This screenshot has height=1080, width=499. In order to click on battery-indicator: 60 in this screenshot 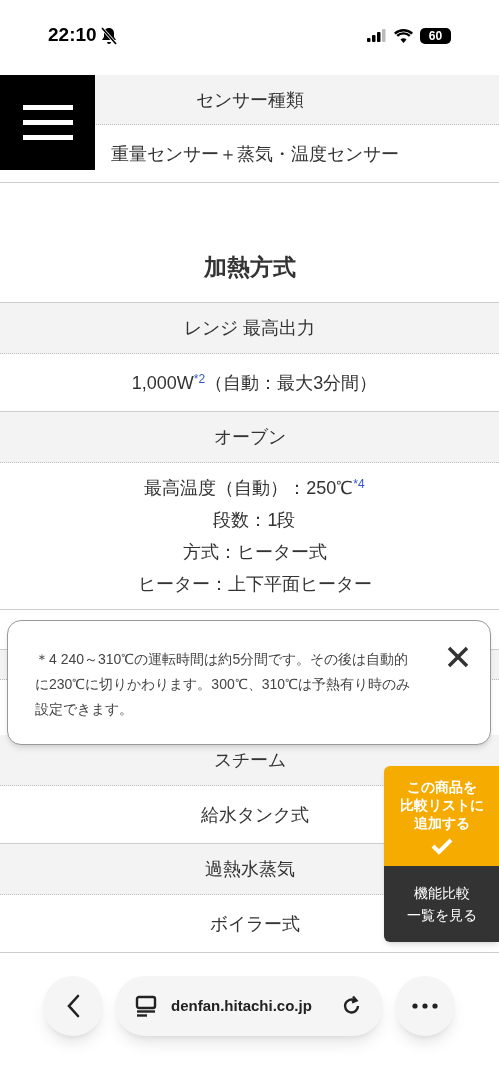, I will do `click(435, 35)`.